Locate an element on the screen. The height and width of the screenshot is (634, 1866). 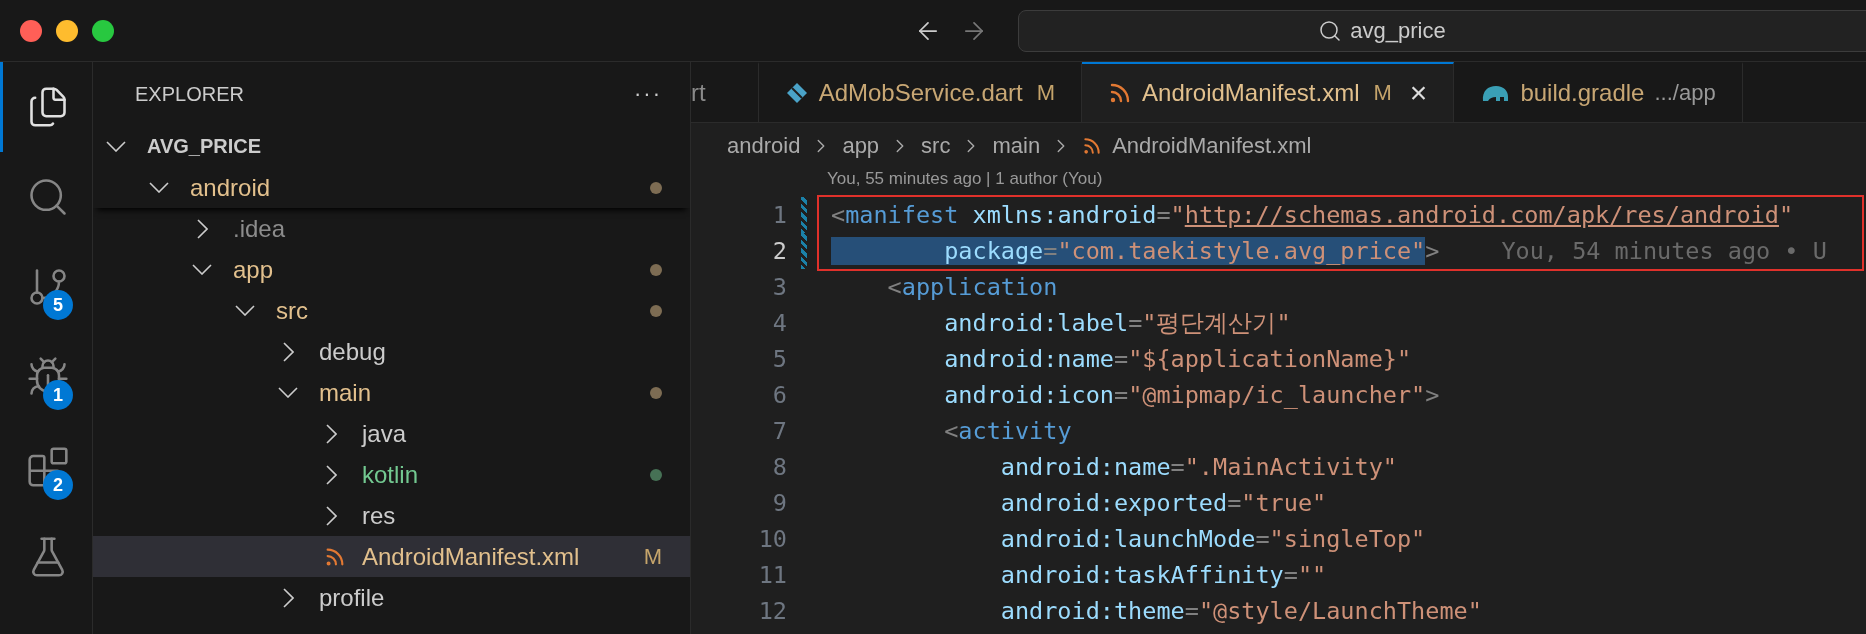
line-number: 5 is located at coordinates (779, 359).